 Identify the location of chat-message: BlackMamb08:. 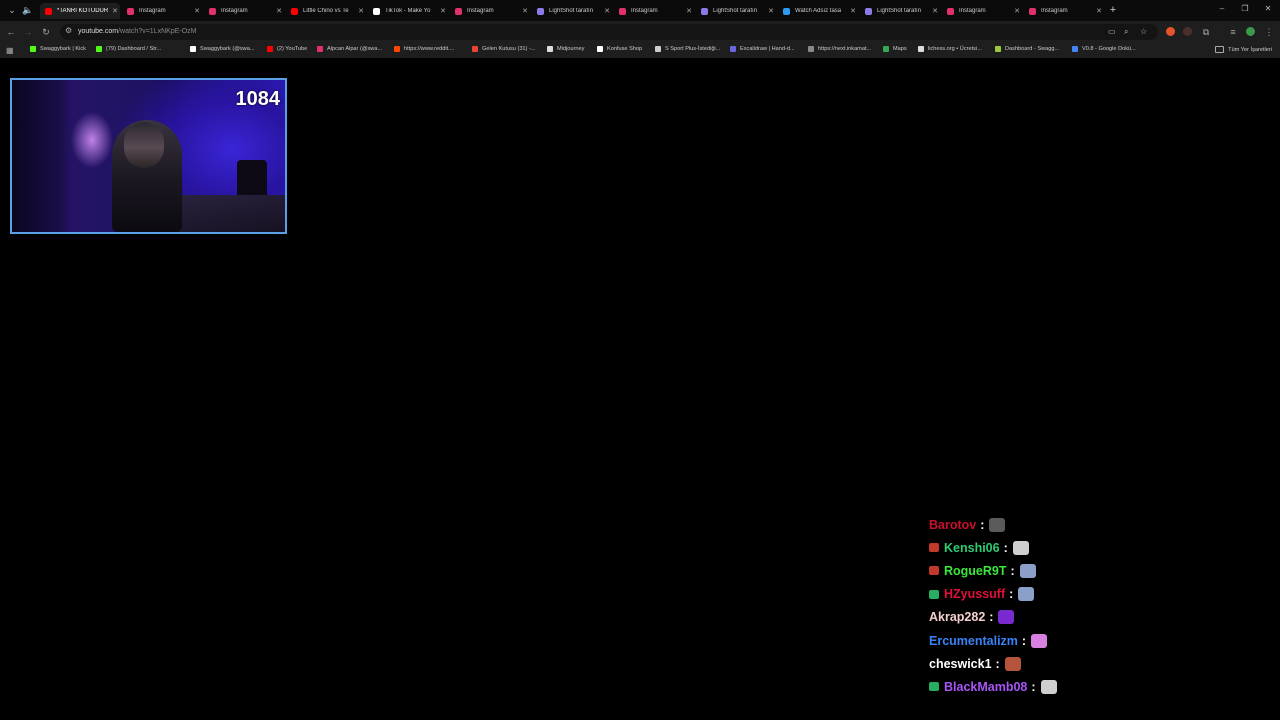
(1099, 686).